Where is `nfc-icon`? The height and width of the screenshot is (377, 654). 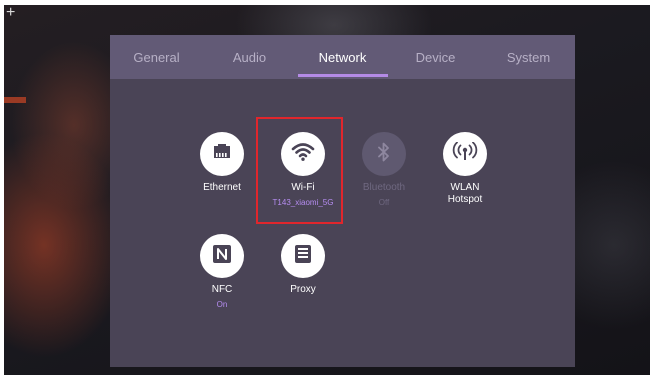
nfc-icon is located at coordinates (222, 256).